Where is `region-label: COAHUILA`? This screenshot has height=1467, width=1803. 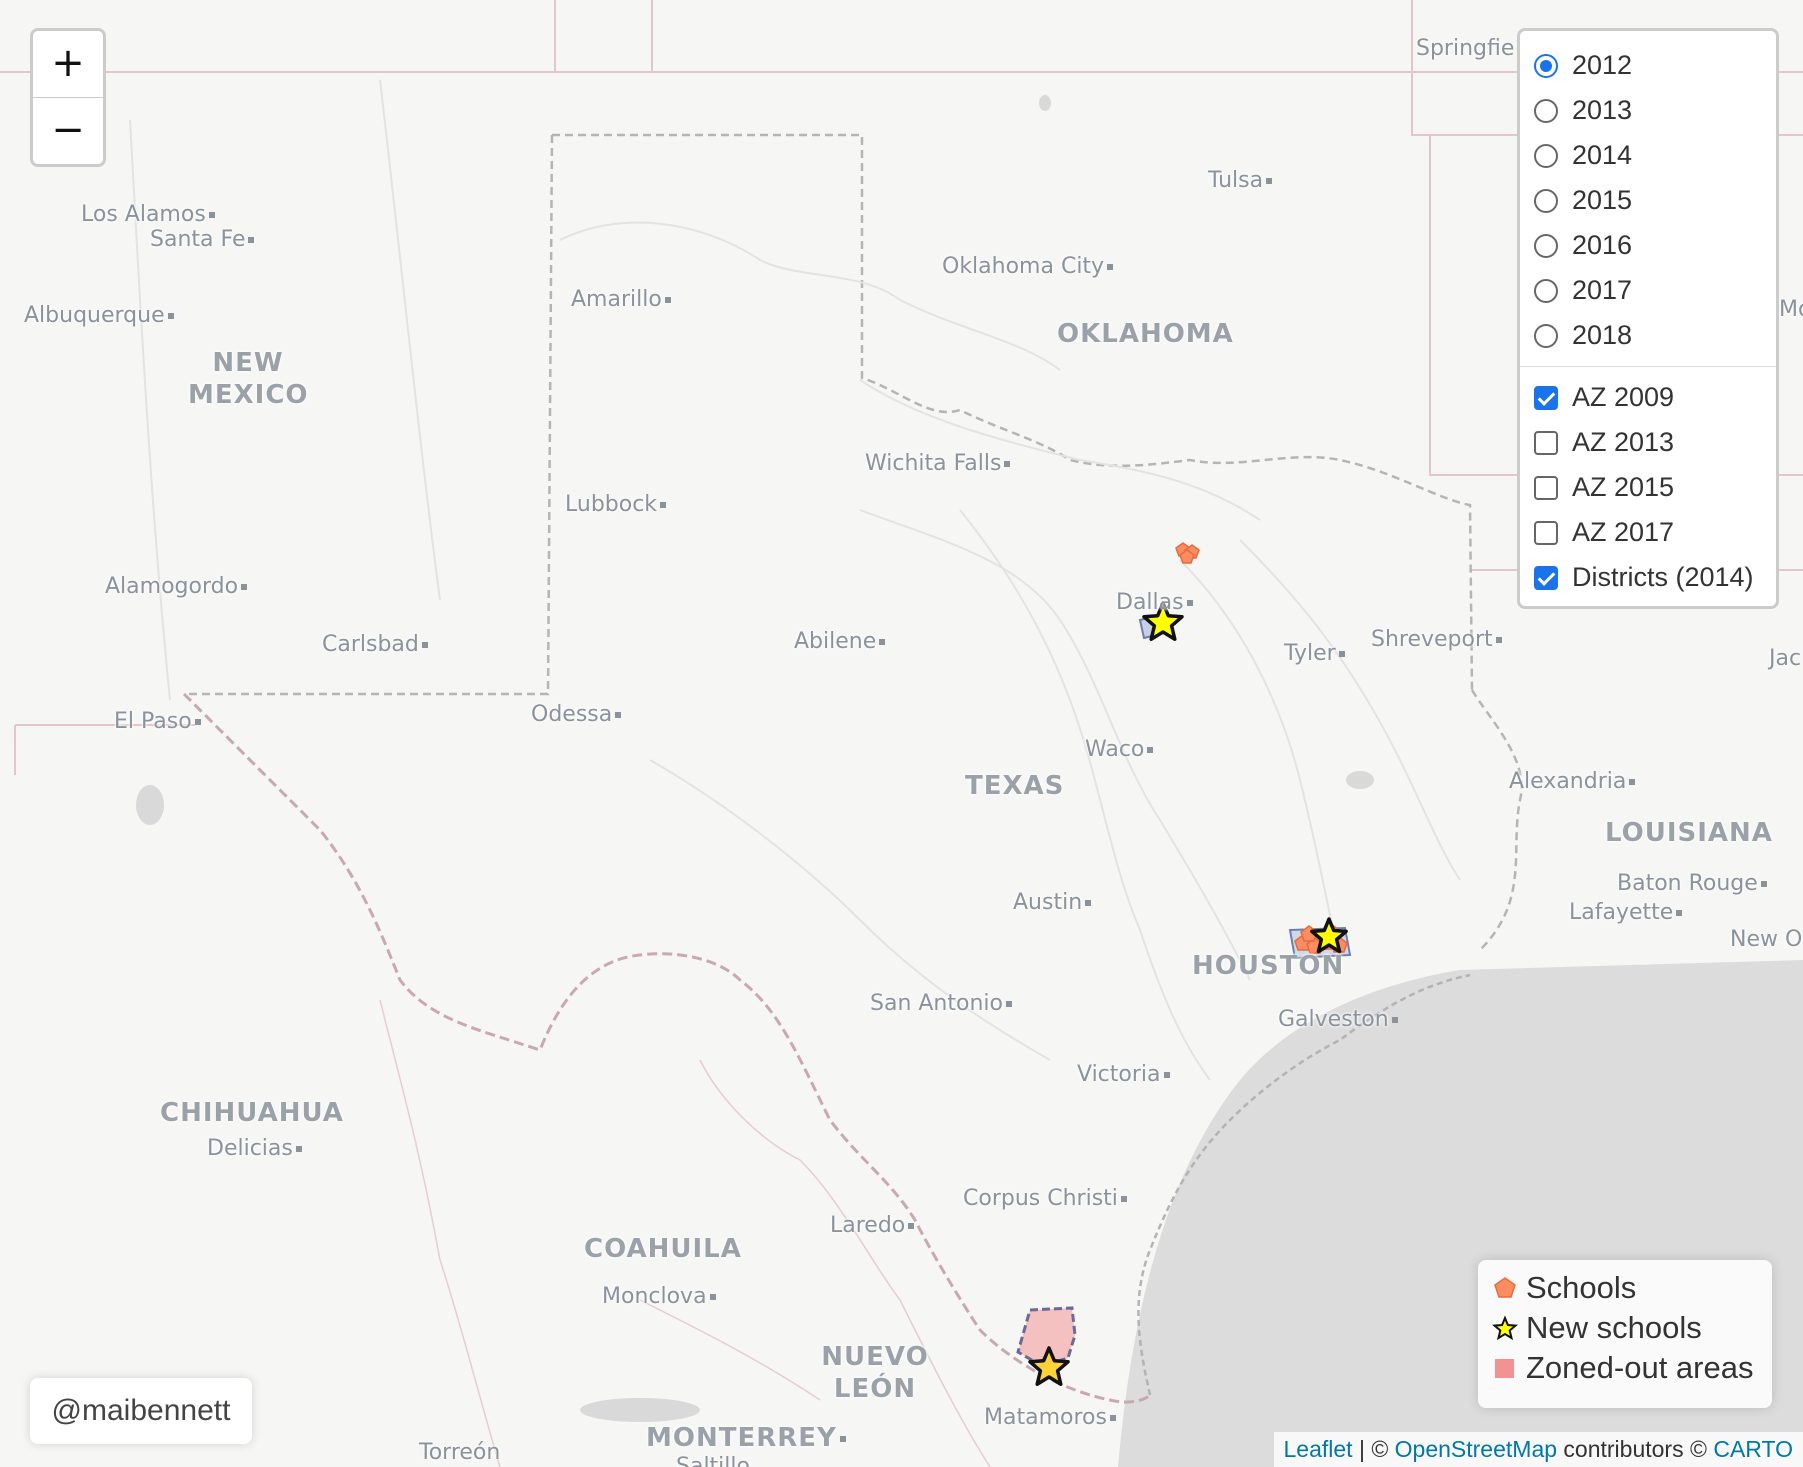 region-label: COAHUILA is located at coordinates (663, 1249).